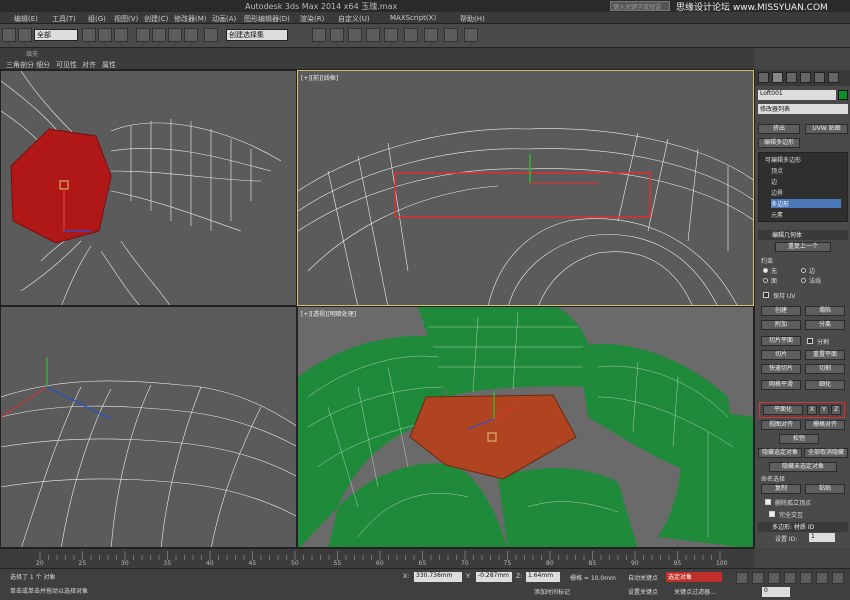  What do you see at coordinates (257, 35) in the screenshot?
I see `selection-set-select: 创建选择集` at bounding box center [257, 35].